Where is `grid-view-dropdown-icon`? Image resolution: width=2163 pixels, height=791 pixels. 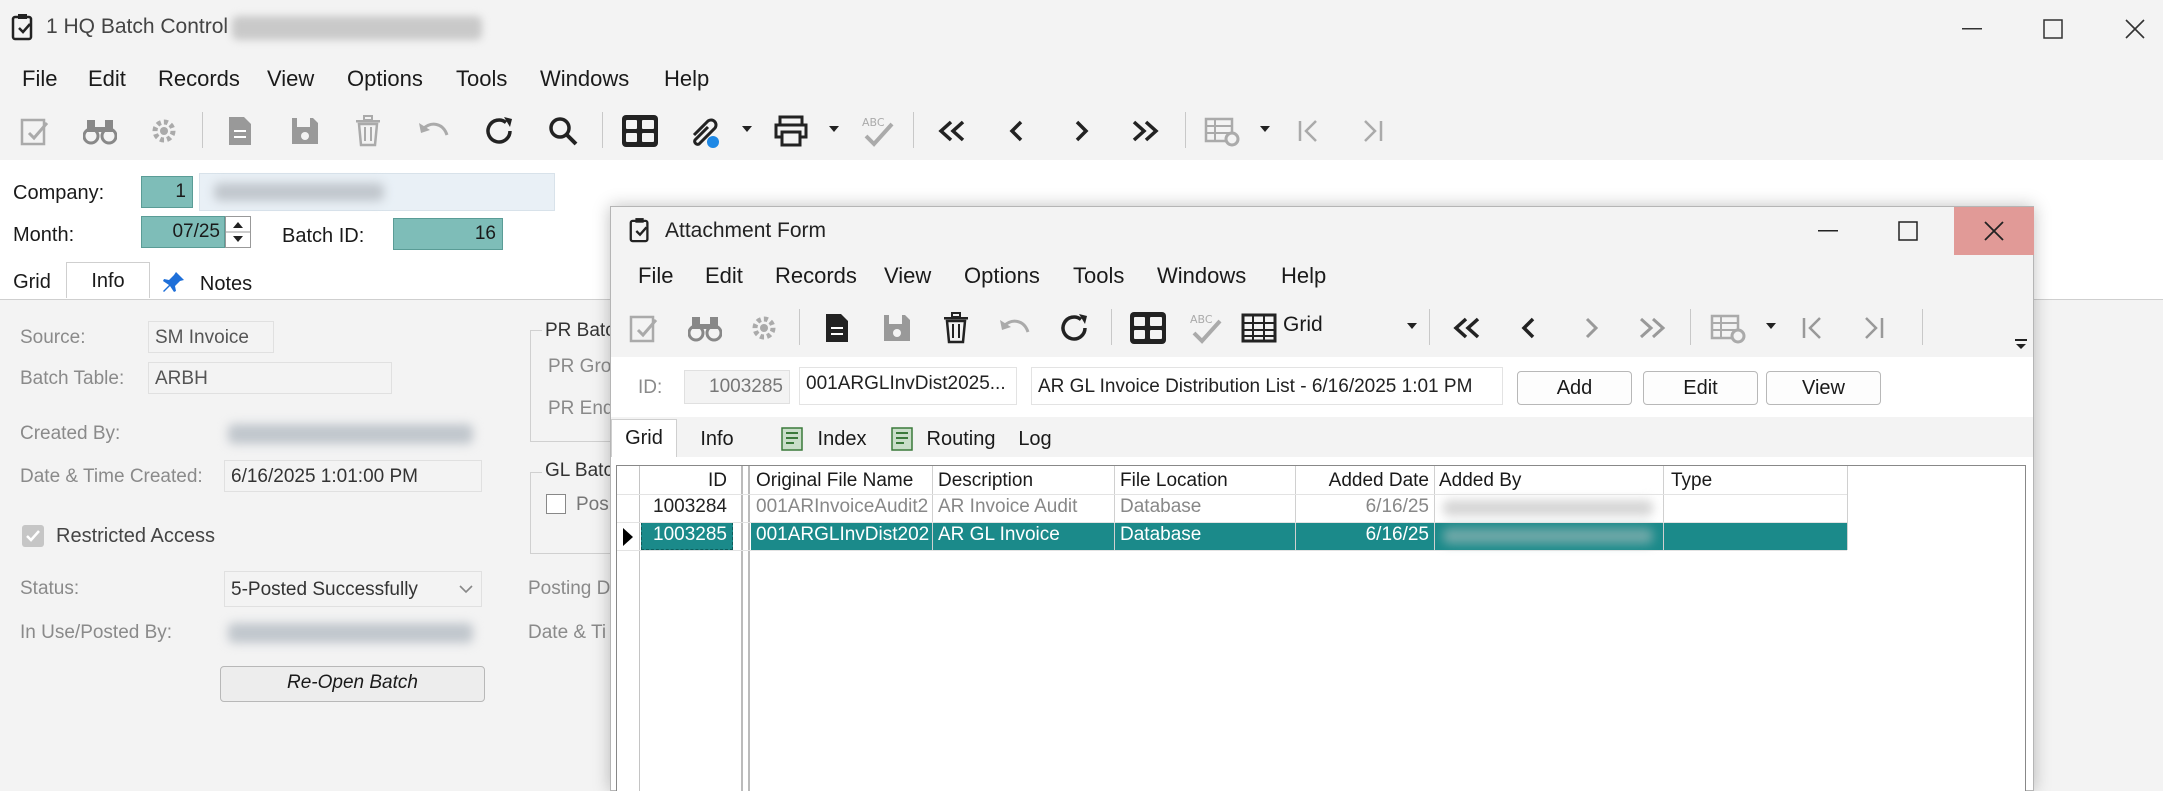 grid-view-dropdown-icon is located at coordinates (1412, 326).